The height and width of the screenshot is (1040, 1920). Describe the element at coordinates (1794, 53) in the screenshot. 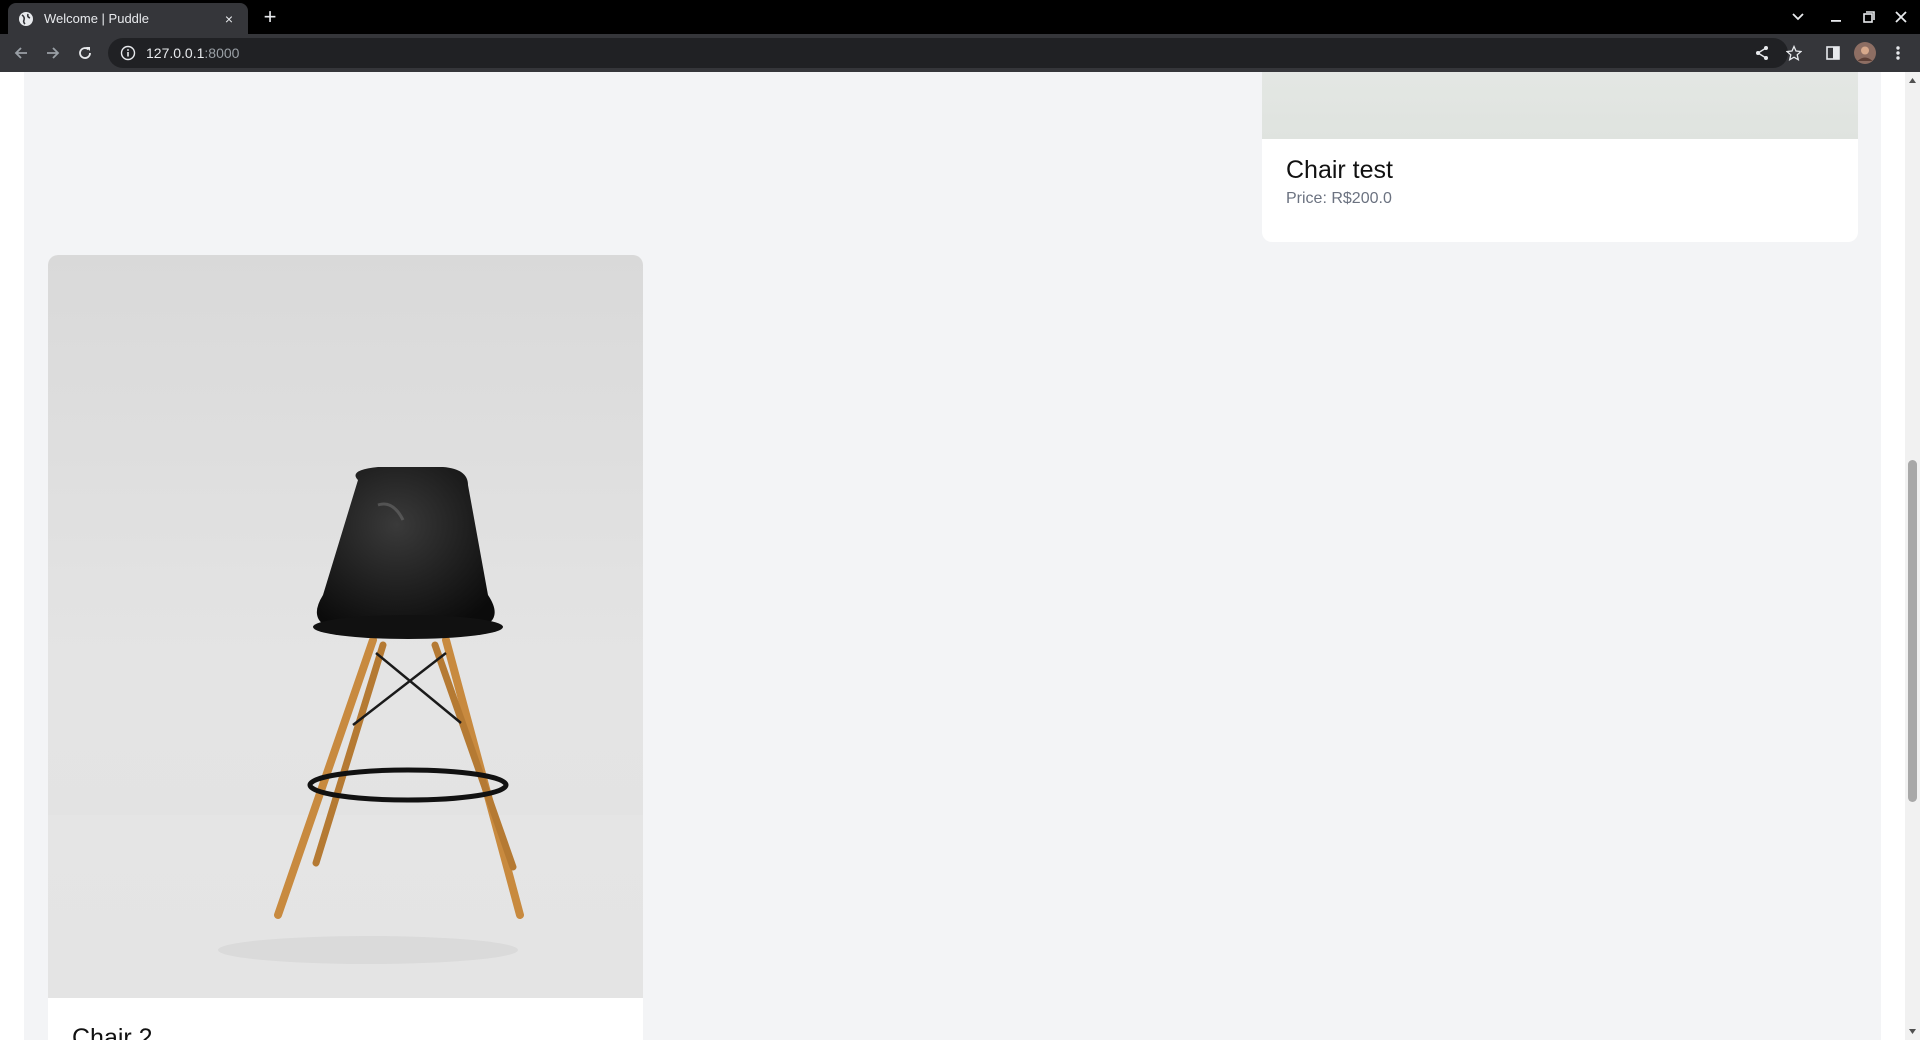

I see `bookmark-star-icon` at that location.